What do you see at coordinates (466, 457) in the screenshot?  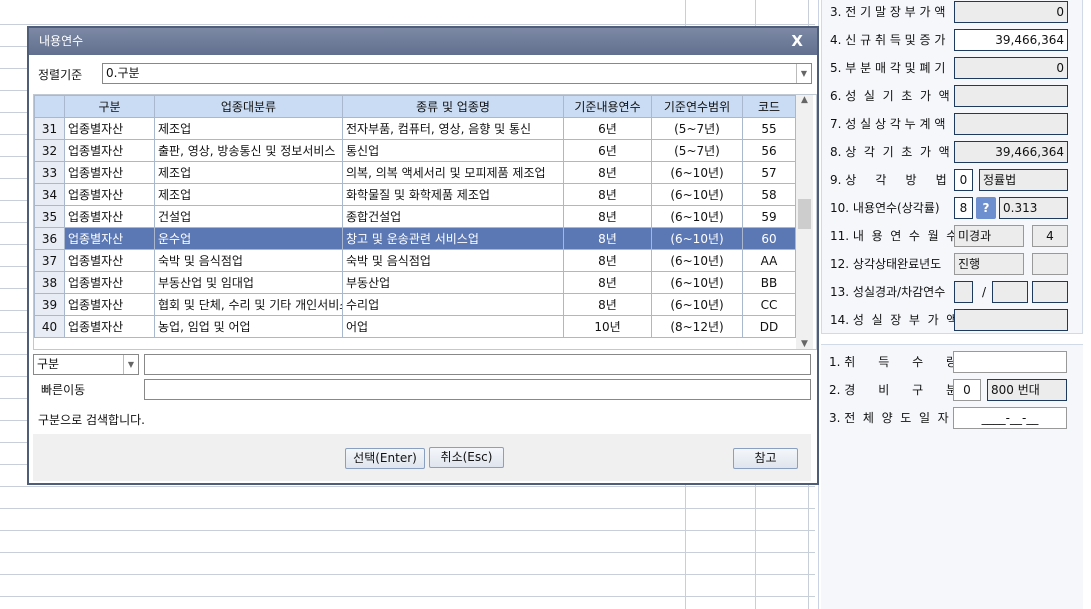 I see `cancel-button: 취소(Esc)` at bounding box center [466, 457].